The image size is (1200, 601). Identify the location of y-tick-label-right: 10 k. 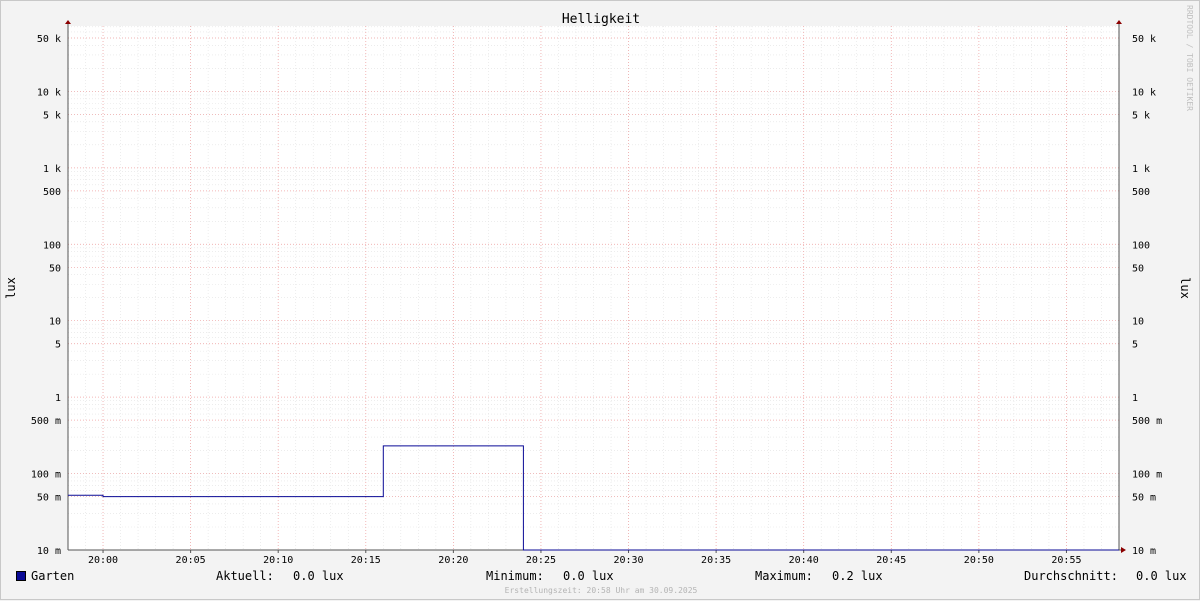
(1144, 92).